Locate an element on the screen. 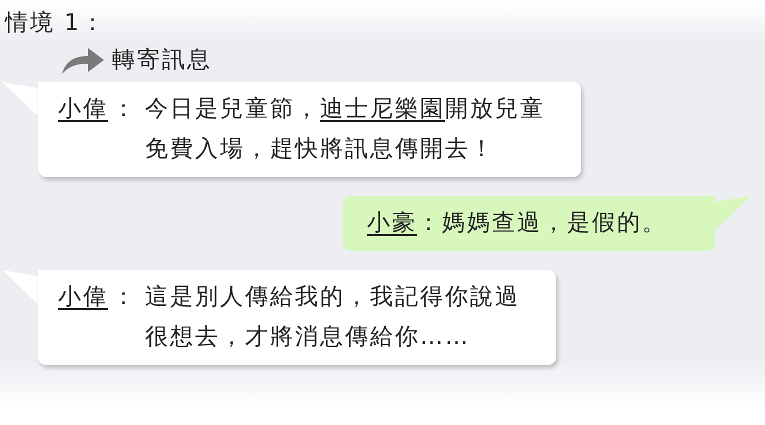 The height and width of the screenshot is (425, 765). forward-label: 轉寄訊息 is located at coordinates (162, 61).